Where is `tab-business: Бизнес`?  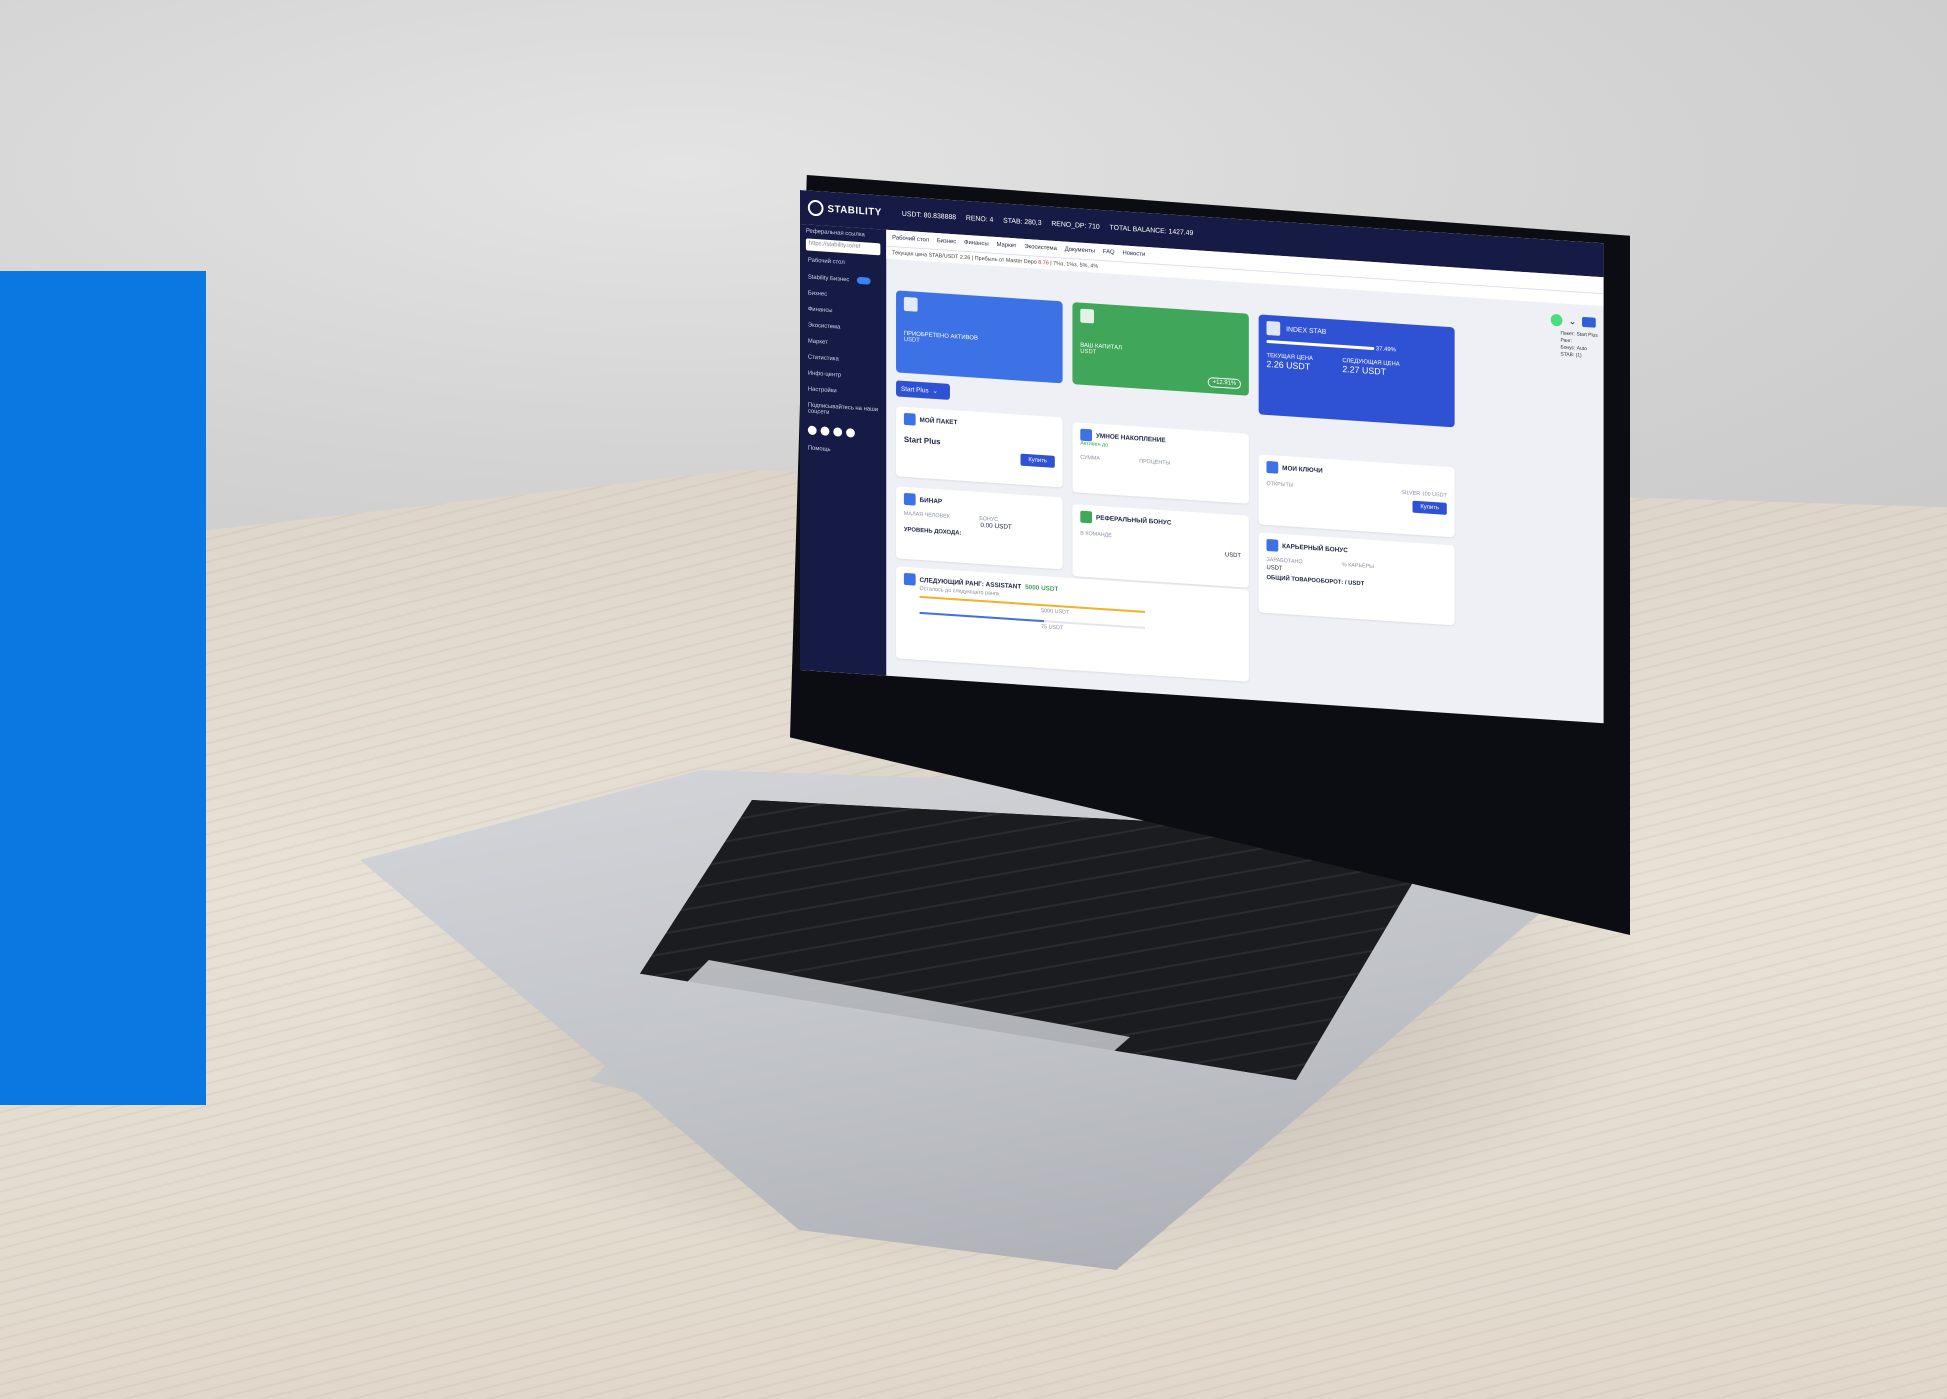
tab-business: Бизнес is located at coordinates (946, 241).